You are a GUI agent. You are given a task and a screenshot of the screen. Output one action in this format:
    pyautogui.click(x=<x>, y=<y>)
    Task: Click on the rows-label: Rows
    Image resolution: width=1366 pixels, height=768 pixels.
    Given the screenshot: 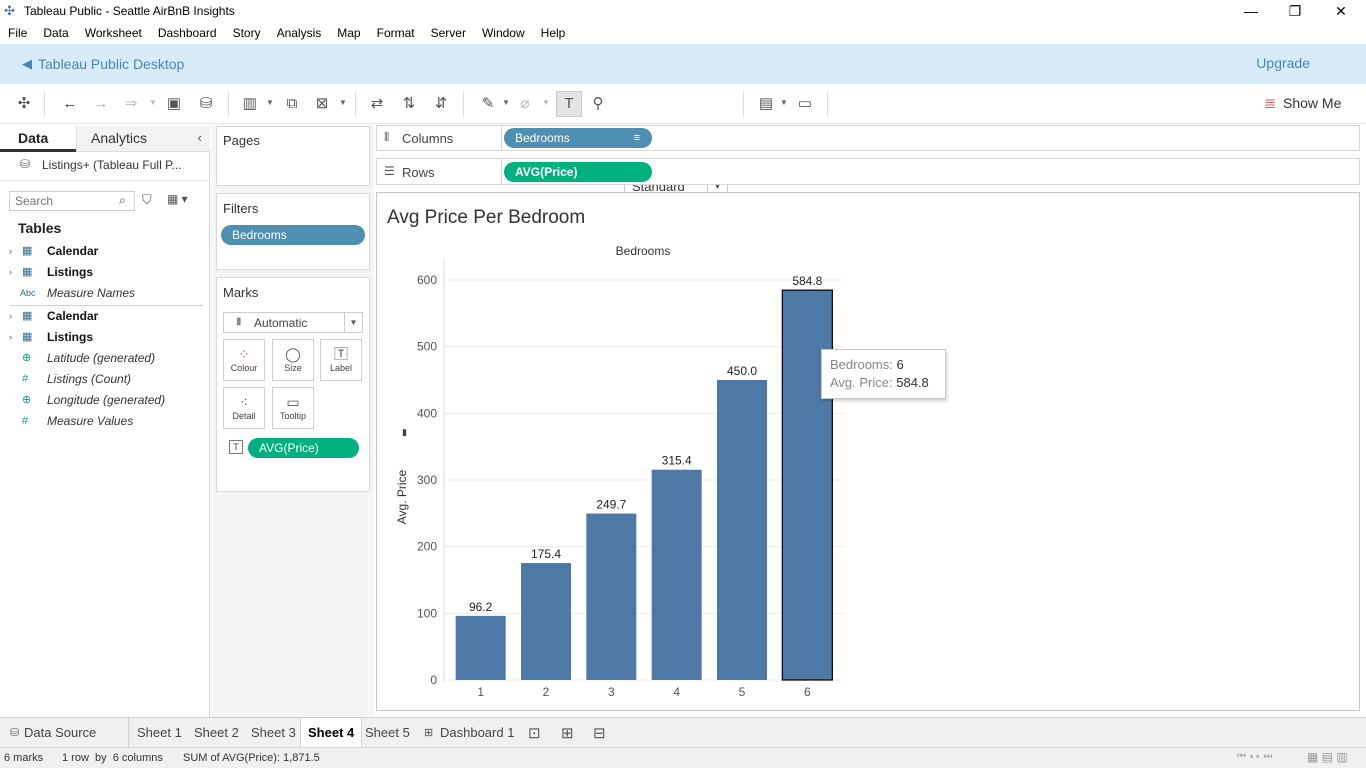 What is the action you would take?
    pyautogui.click(x=418, y=172)
    